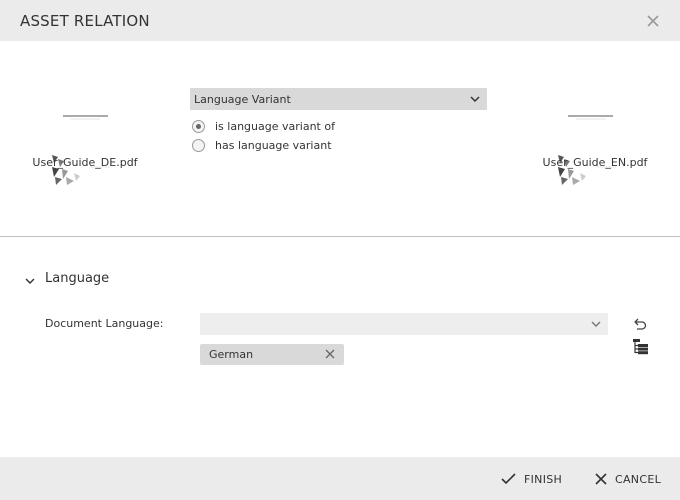  Describe the element at coordinates (640, 324) in the screenshot. I see `undo-icon` at that location.